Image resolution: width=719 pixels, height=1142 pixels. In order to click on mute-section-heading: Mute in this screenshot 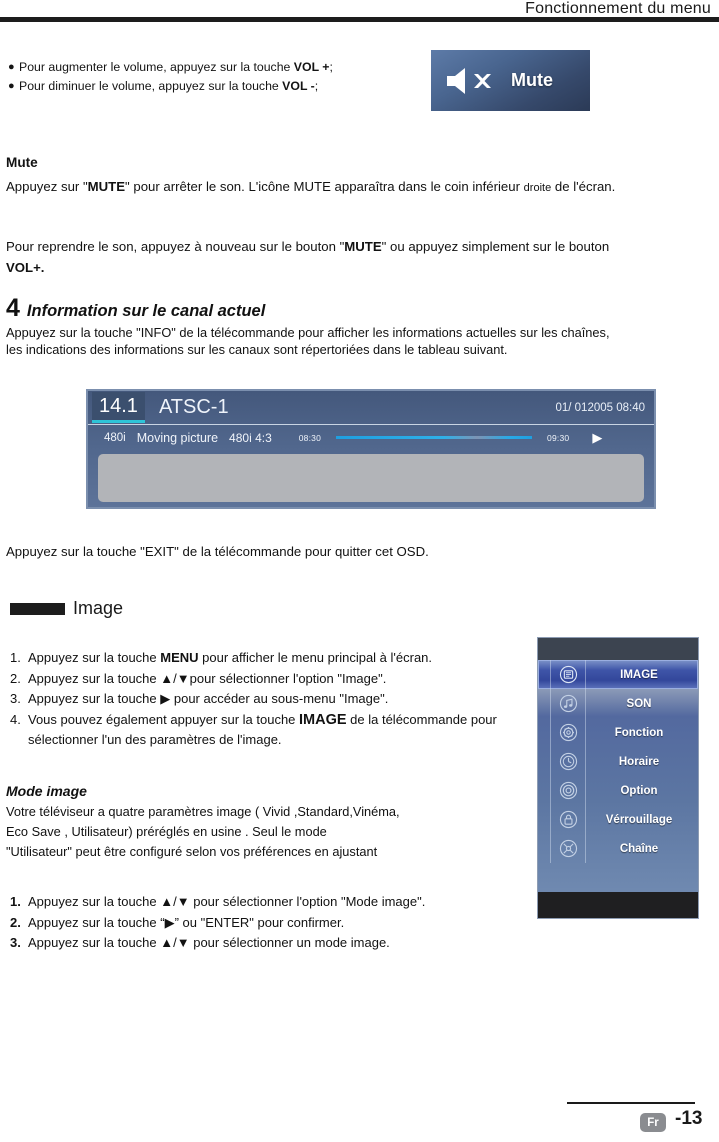, I will do `click(22, 162)`.